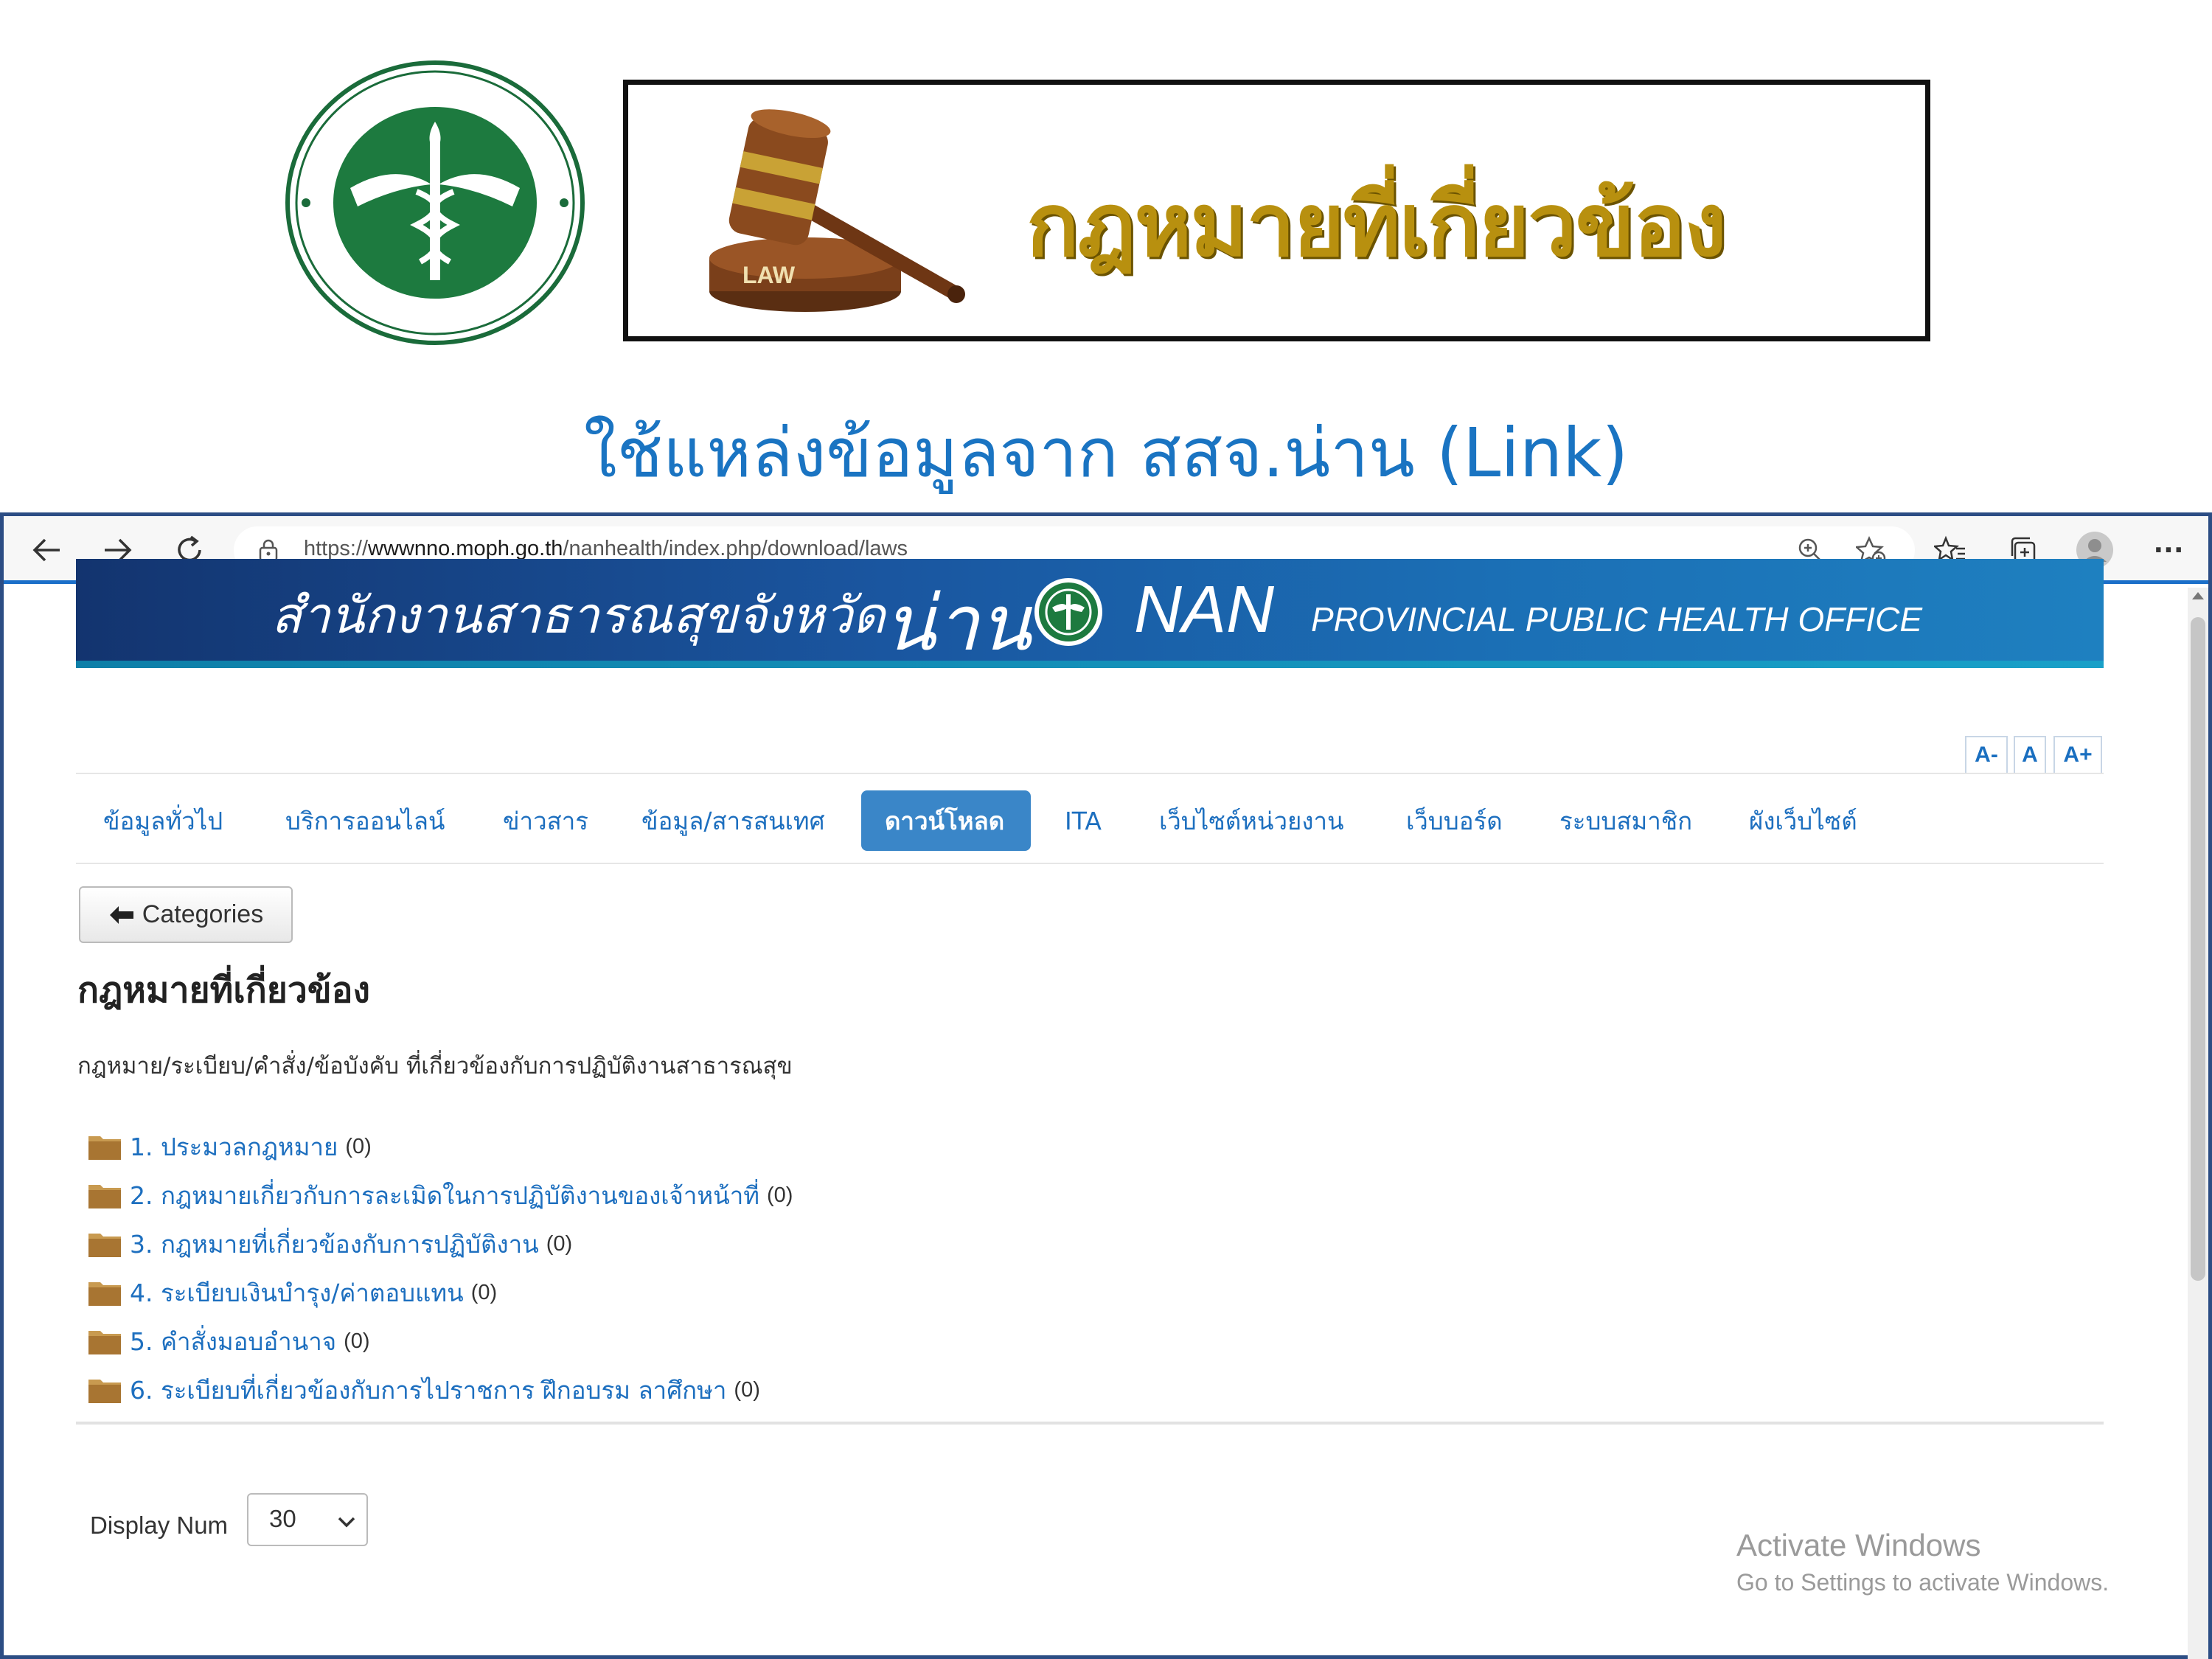  Describe the element at coordinates (1986, 755) in the screenshot. I see `font-decrease-button: A-` at that location.